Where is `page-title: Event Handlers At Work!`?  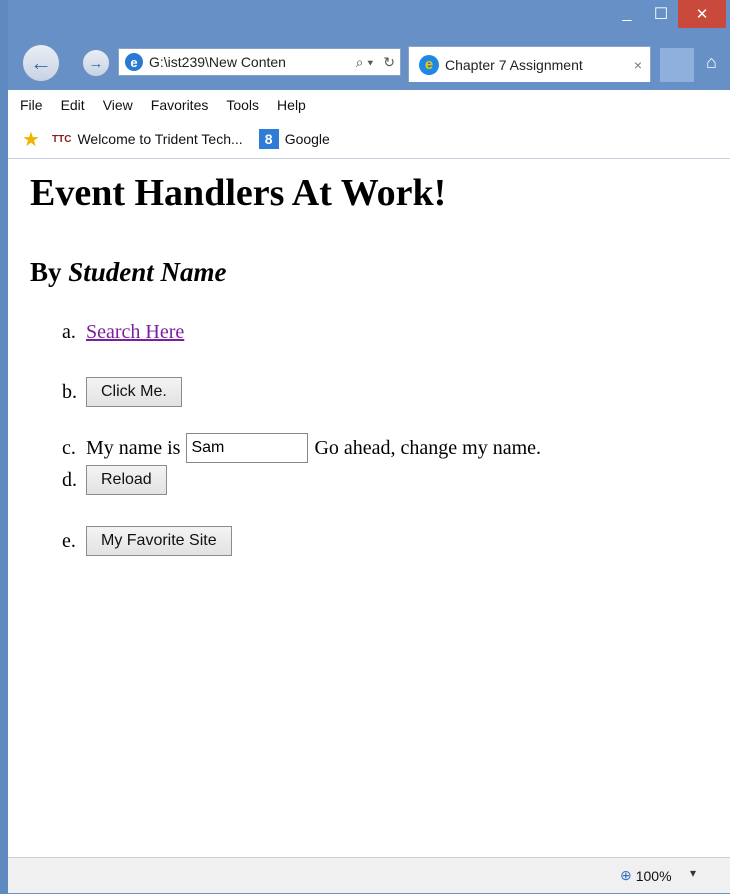 page-title: Event Handlers At Work! is located at coordinates (238, 193).